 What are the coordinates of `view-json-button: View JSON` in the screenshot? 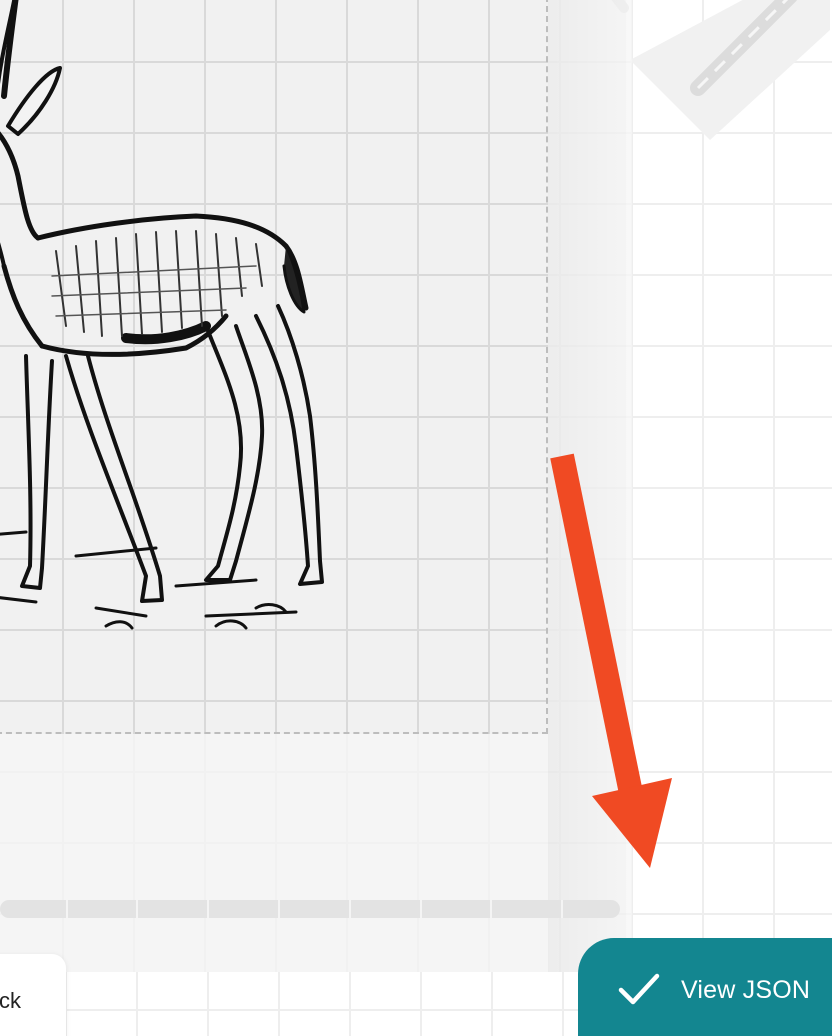 It's located at (705, 987).